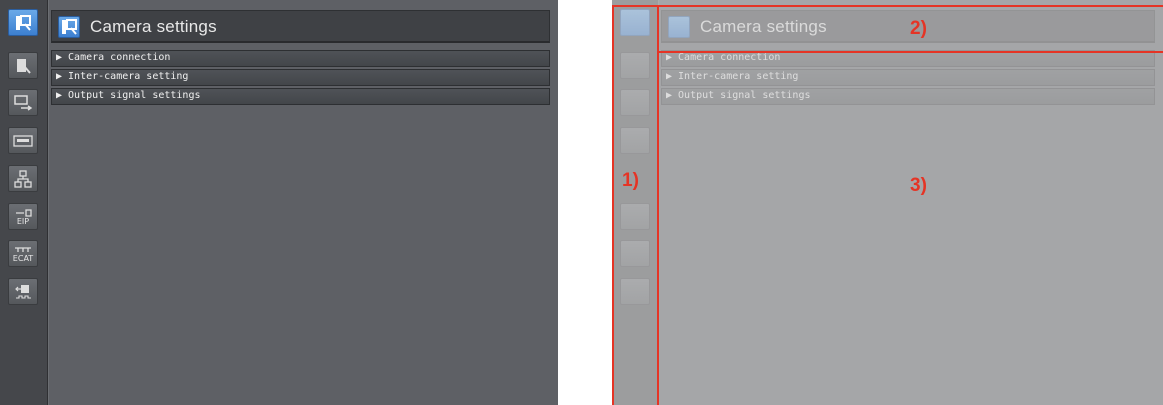 The image size is (1163, 405). Describe the element at coordinates (763, 26) in the screenshot. I see `annotated-page-title: Camera settings` at that location.